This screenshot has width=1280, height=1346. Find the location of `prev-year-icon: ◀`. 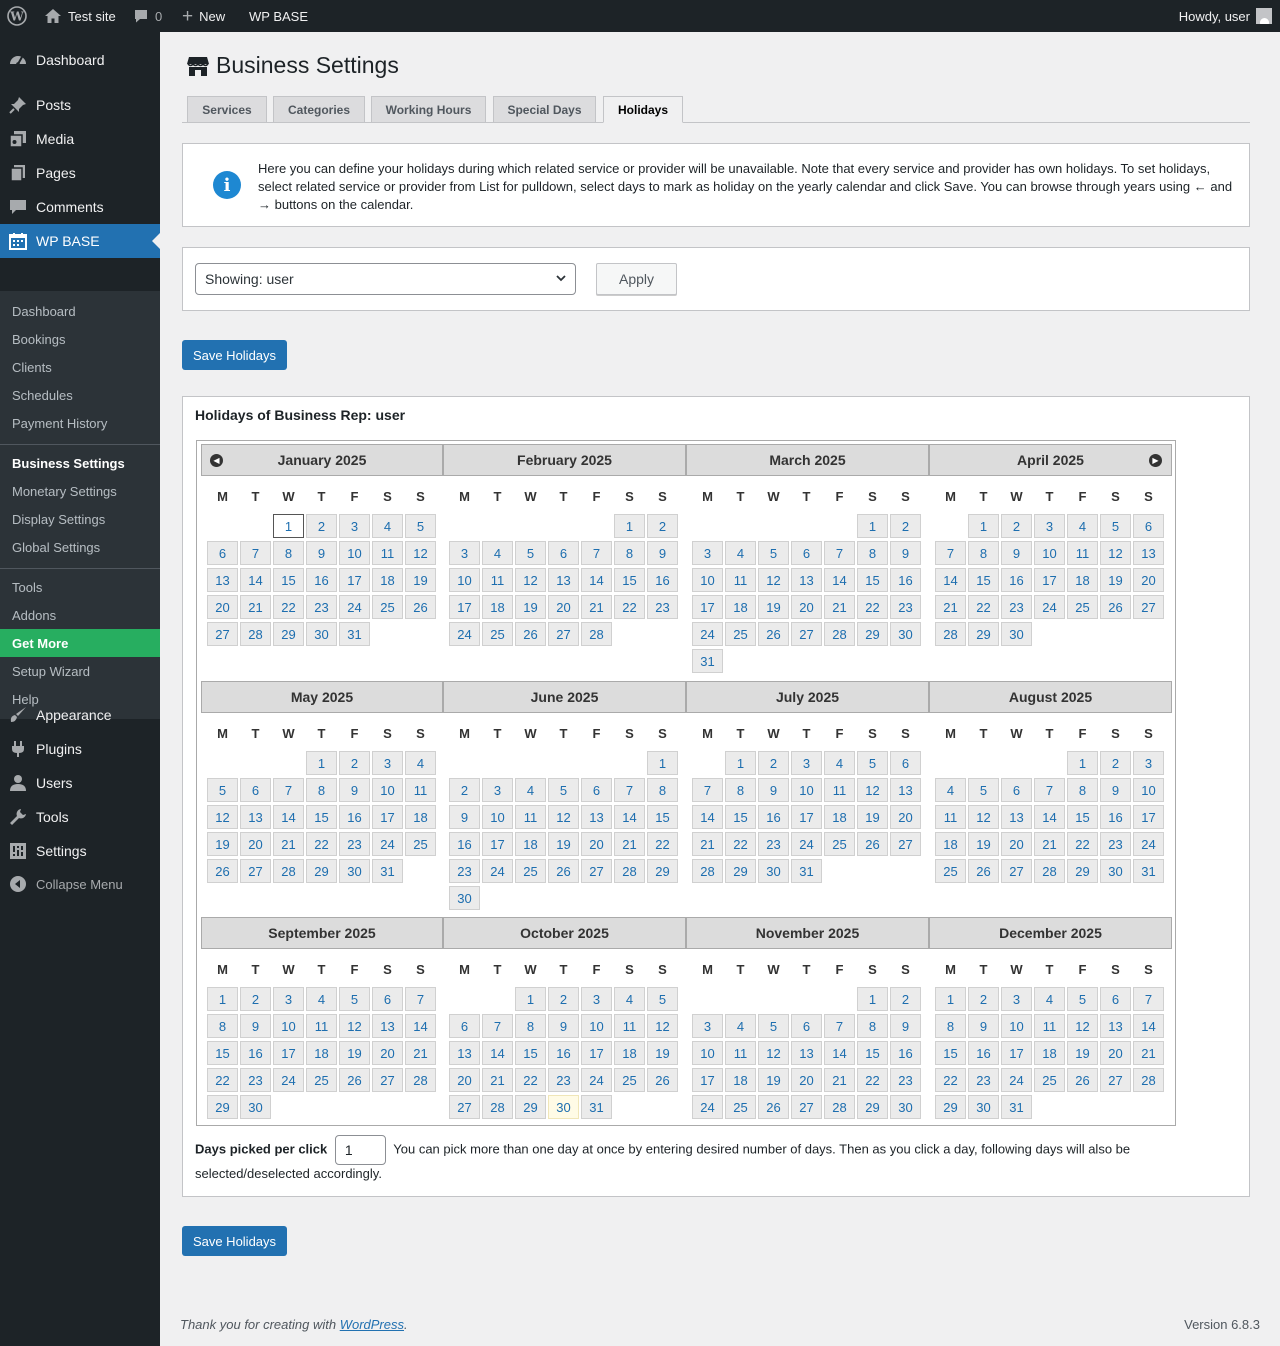

prev-year-icon: ◀ is located at coordinates (216, 460).